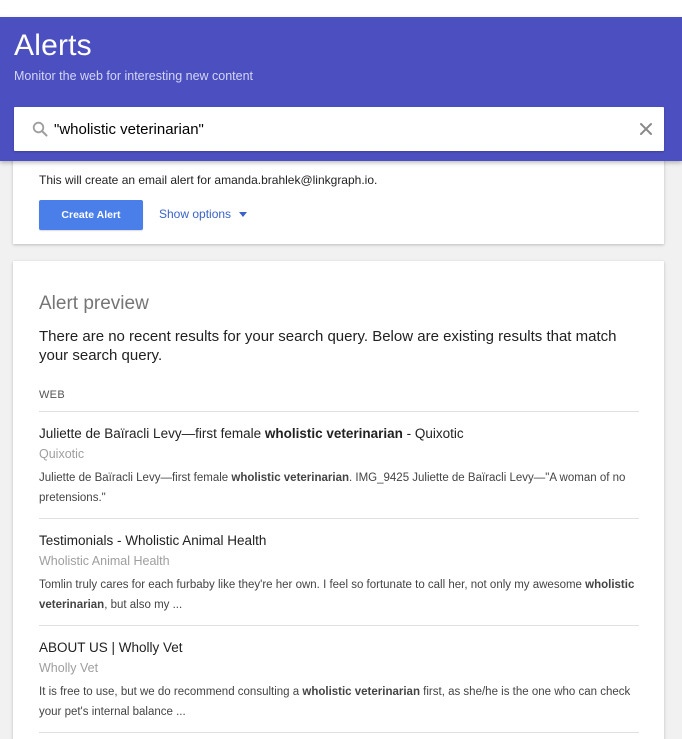 This screenshot has height=739, width=682. What do you see at coordinates (69, 668) in the screenshot?
I see `result-source: Wholly Vet` at bounding box center [69, 668].